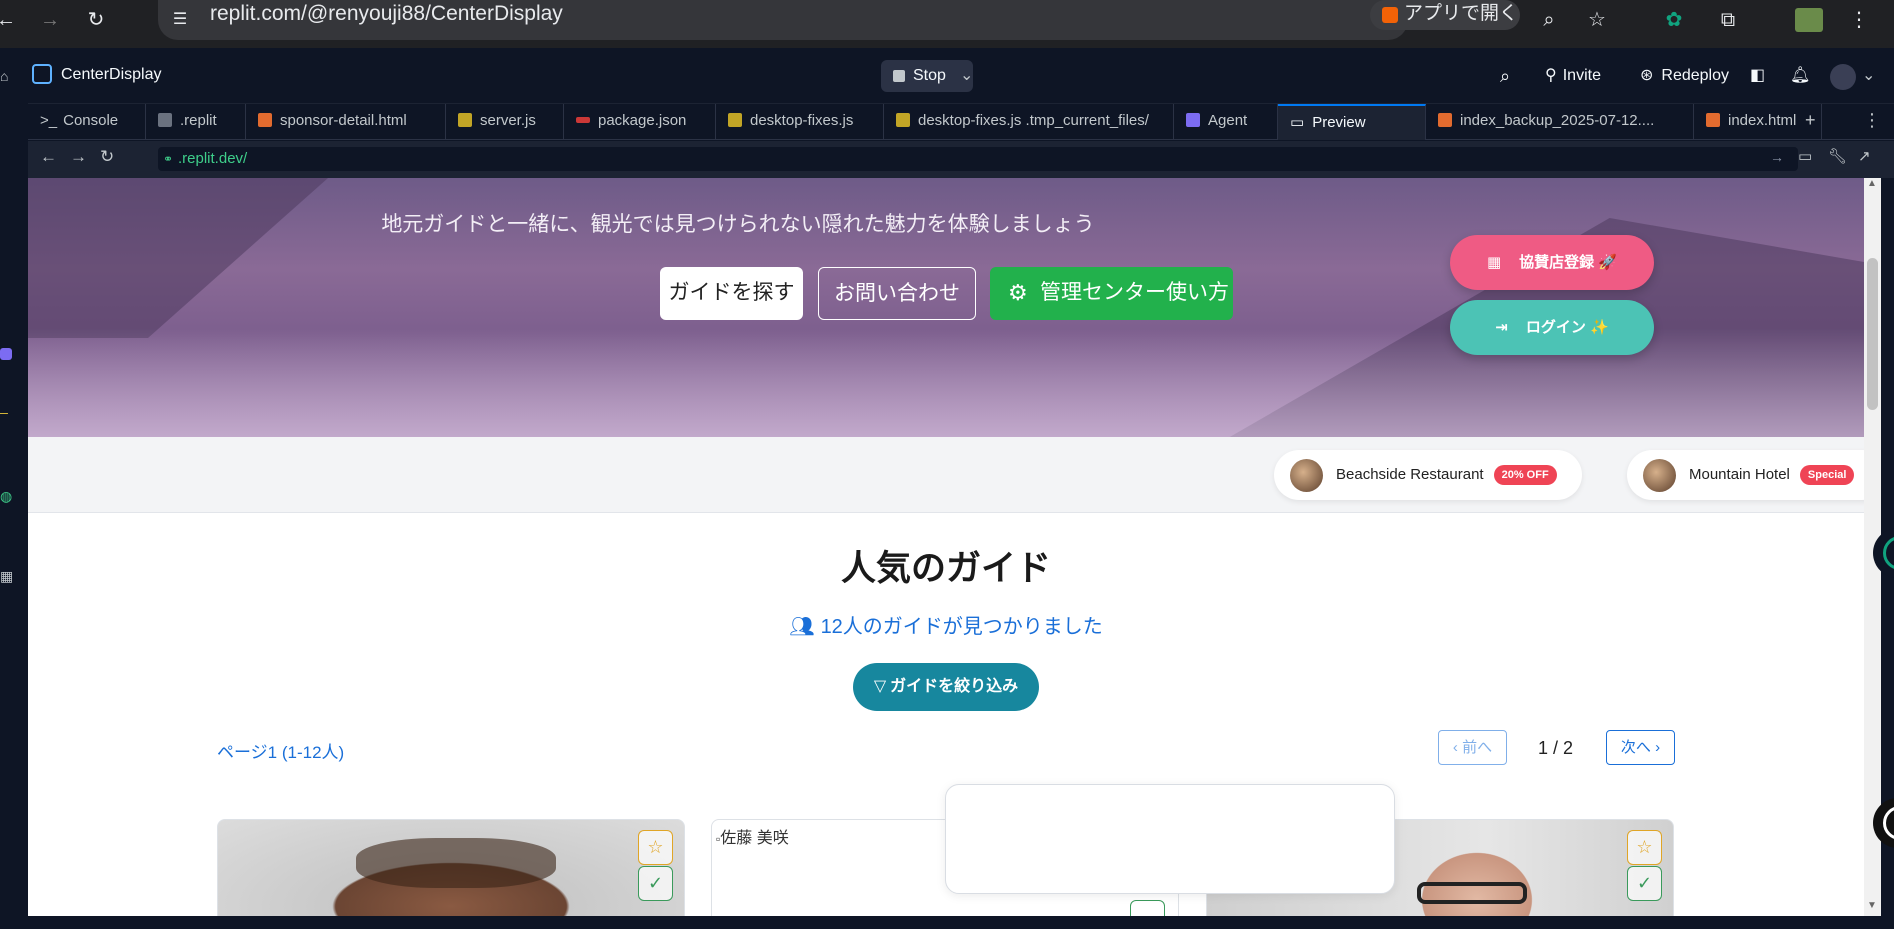  What do you see at coordinates (1872, 120) in the screenshot?
I see `tab-menu-icon: ⋮` at bounding box center [1872, 120].